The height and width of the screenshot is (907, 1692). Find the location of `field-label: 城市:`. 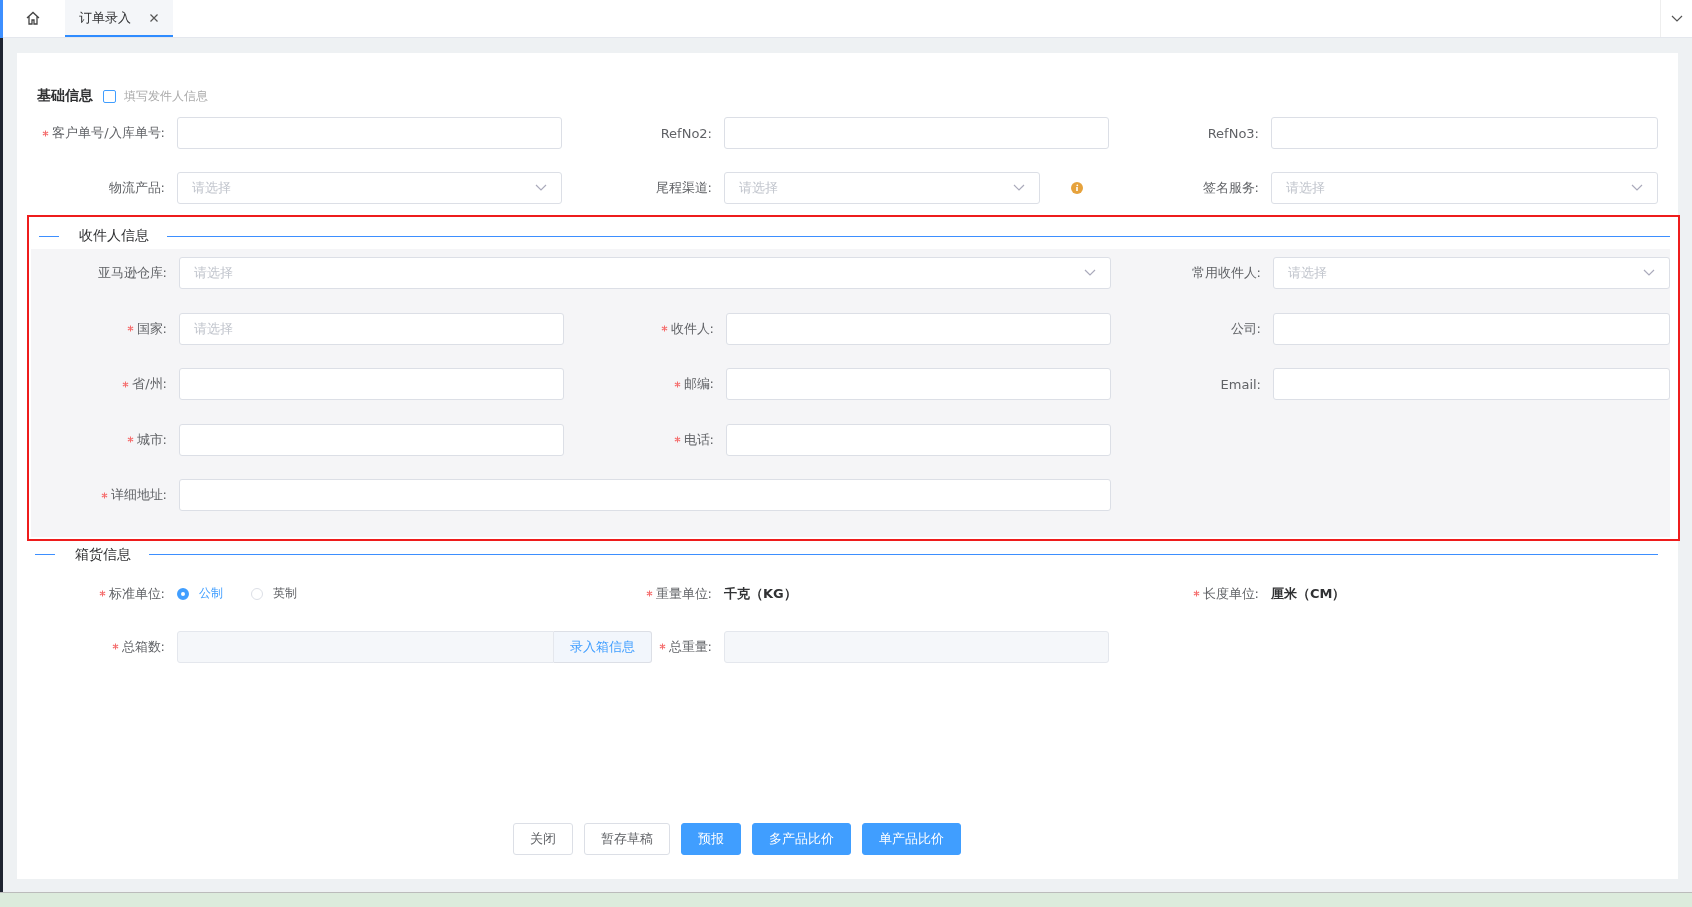

field-label: 城市: is located at coordinates (151, 439).